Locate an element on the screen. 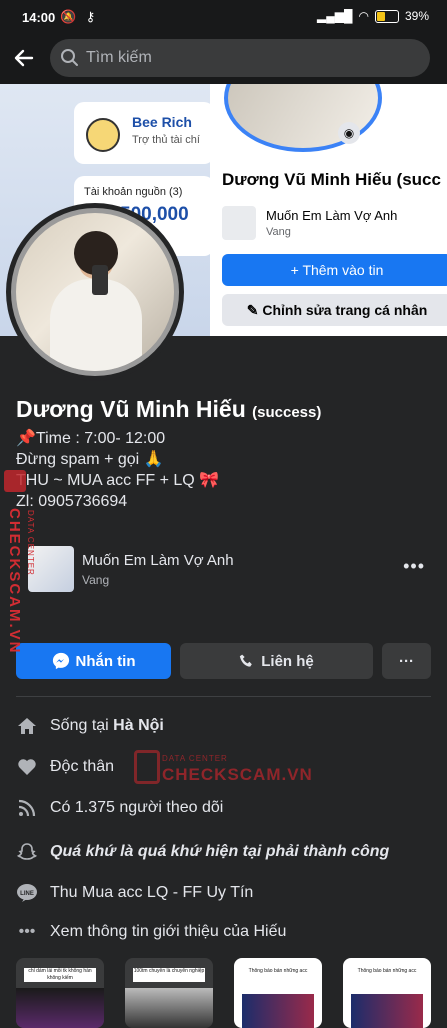 The image size is (447, 1028). home-icon is located at coordinates (27, 726).